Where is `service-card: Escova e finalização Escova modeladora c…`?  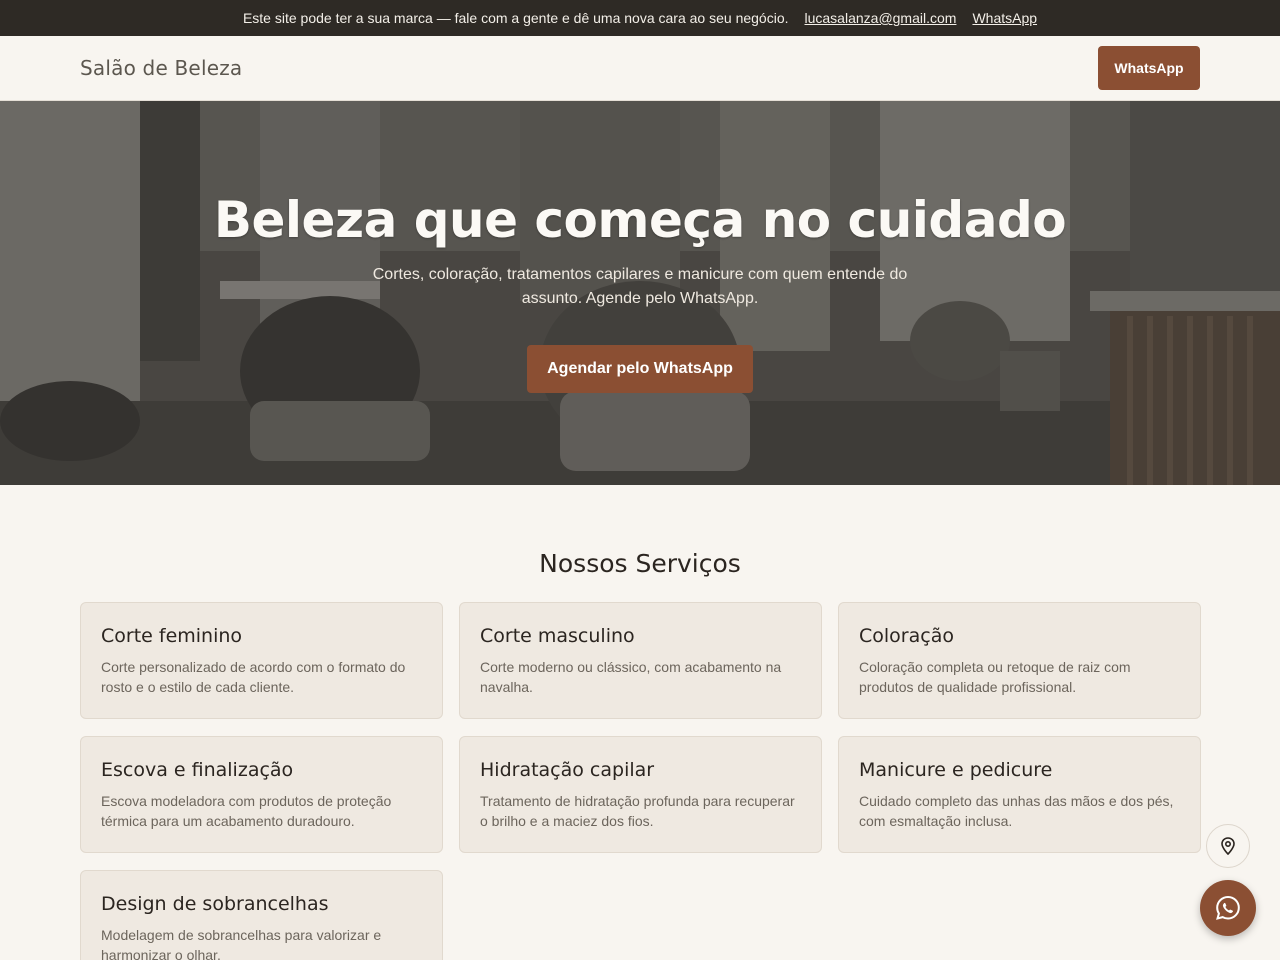
service-card: Escova e finalização Escova modeladora c… is located at coordinates (261, 794).